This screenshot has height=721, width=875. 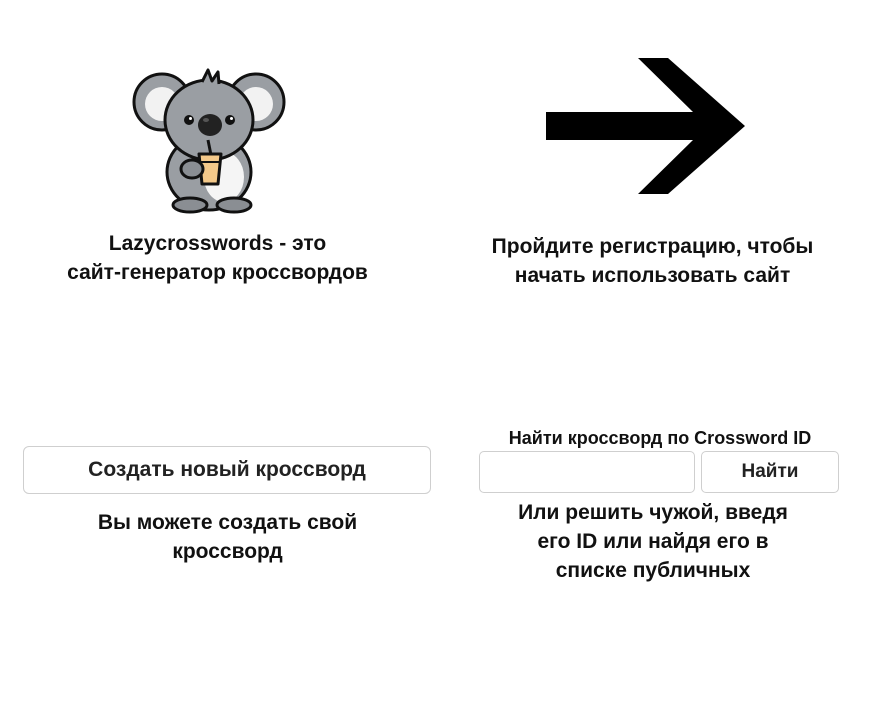 I want to click on create-crossword-button: Создать новый кроссворд, so click(x=227, y=470).